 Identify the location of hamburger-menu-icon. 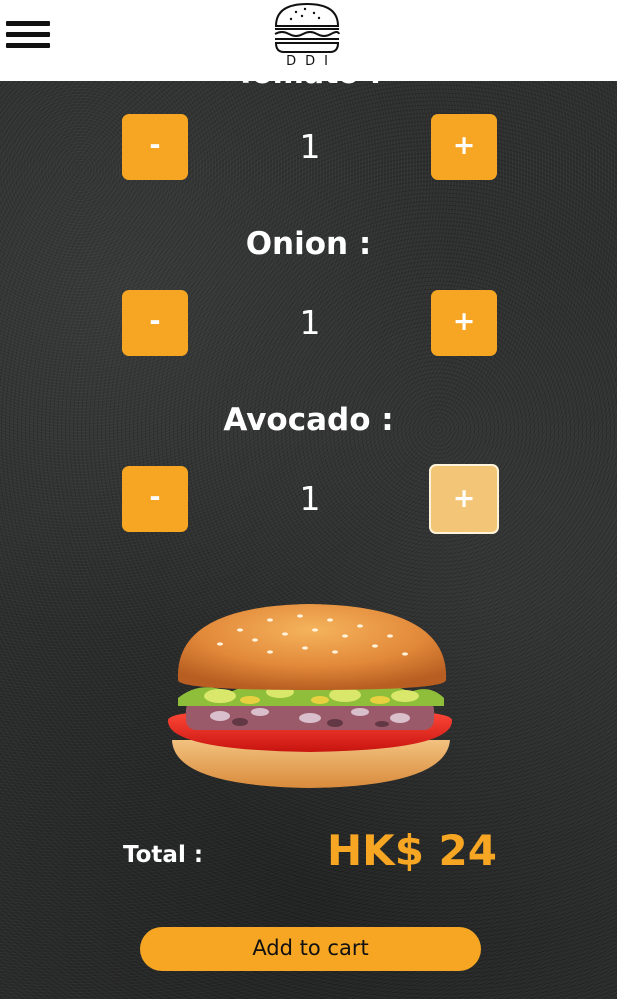
(28, 35).